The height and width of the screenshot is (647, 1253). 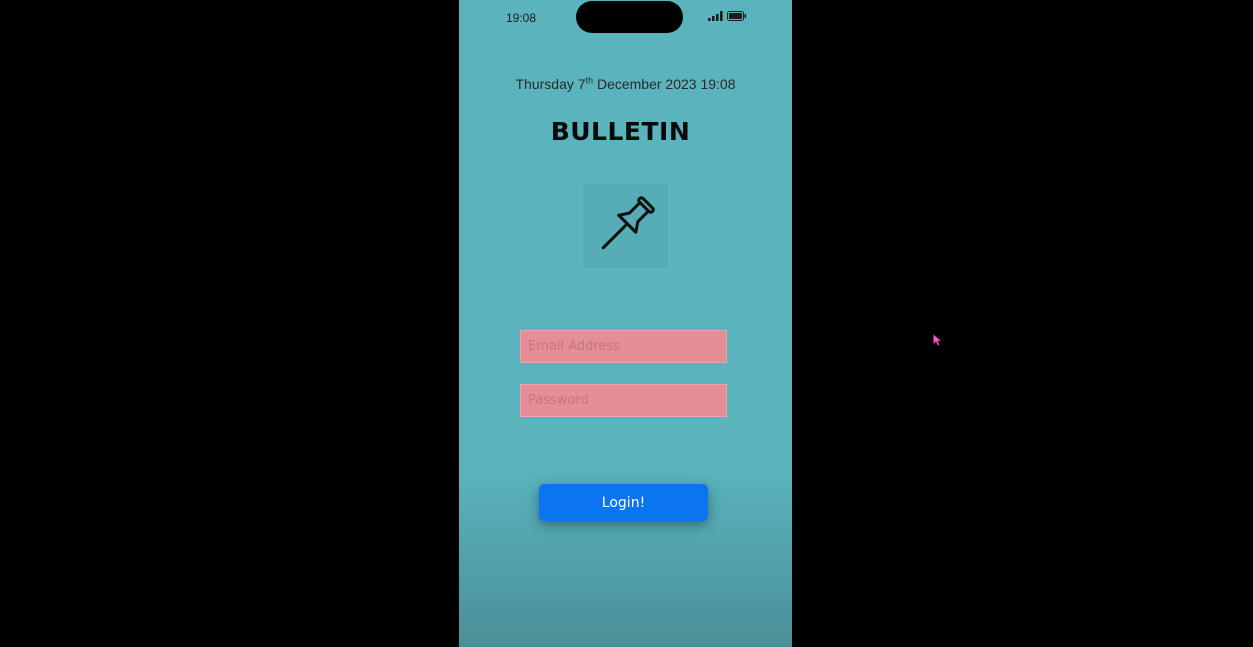 What do you see at coordinates (629, 17) in the screenshot?
I see `dynamic-island` at bounding box center [629, 17].